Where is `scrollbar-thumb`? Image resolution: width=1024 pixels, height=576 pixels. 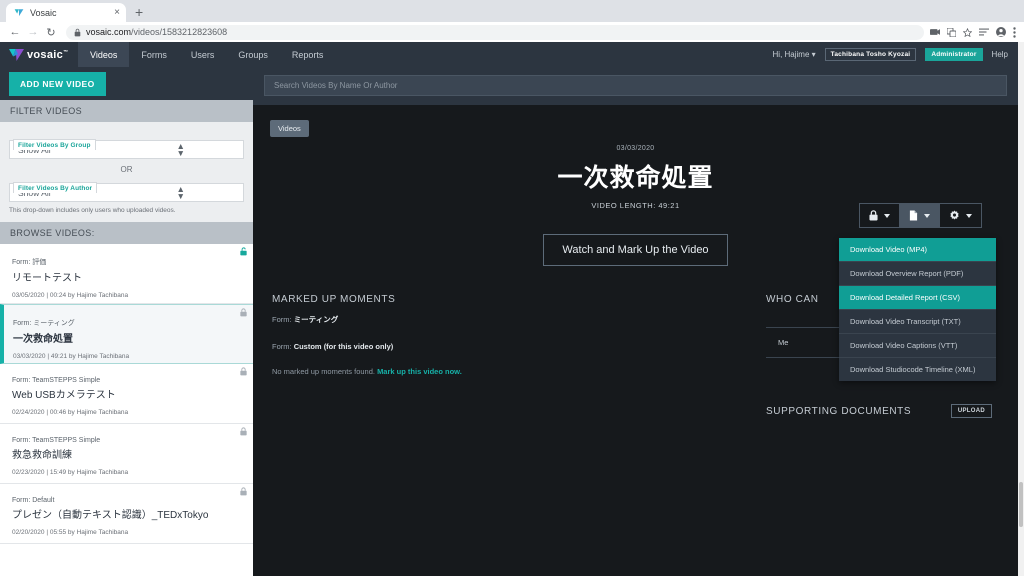 scrollbar-thumb is located at coordinates (1021, 504).